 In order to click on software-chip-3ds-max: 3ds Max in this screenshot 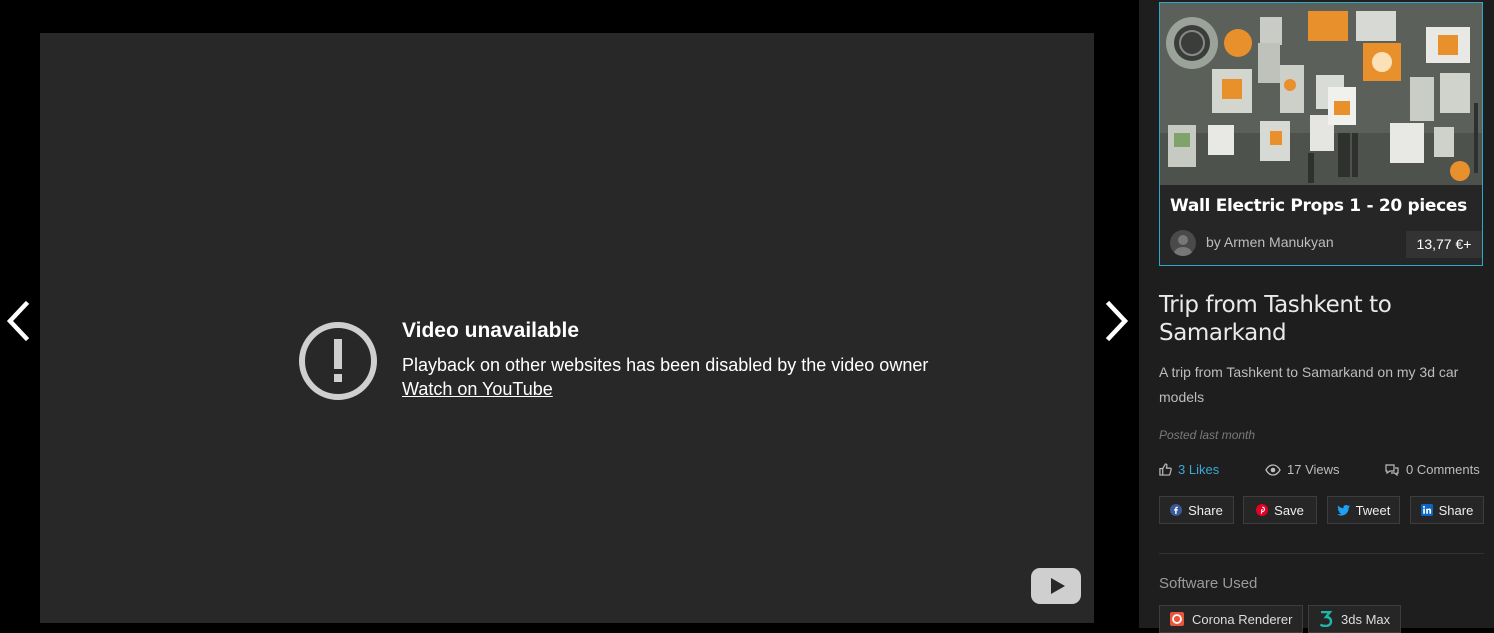, I will do `click(1355, 619)`.